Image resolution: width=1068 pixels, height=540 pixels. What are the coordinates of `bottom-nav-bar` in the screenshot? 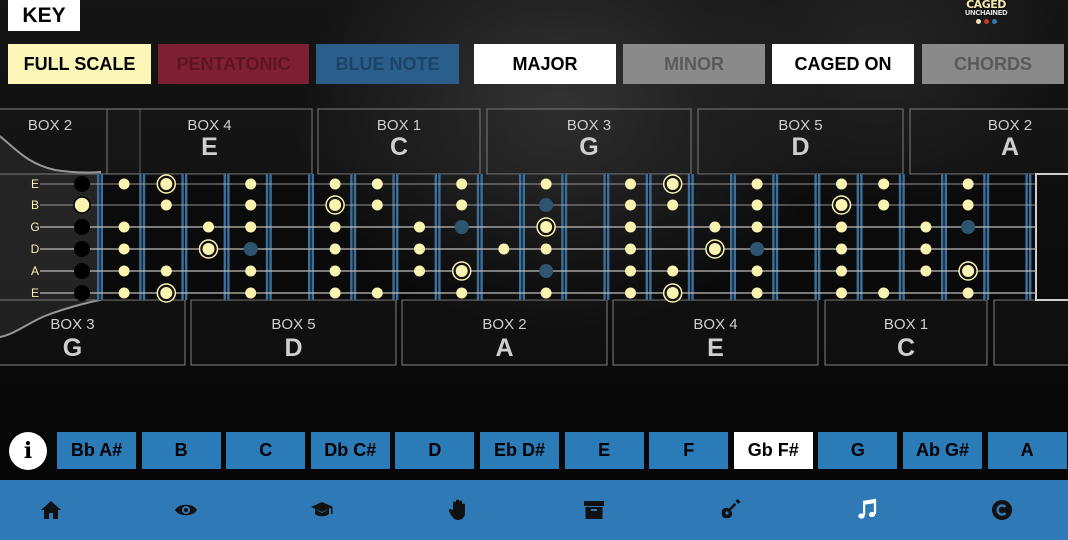 It's located at (534, 510).